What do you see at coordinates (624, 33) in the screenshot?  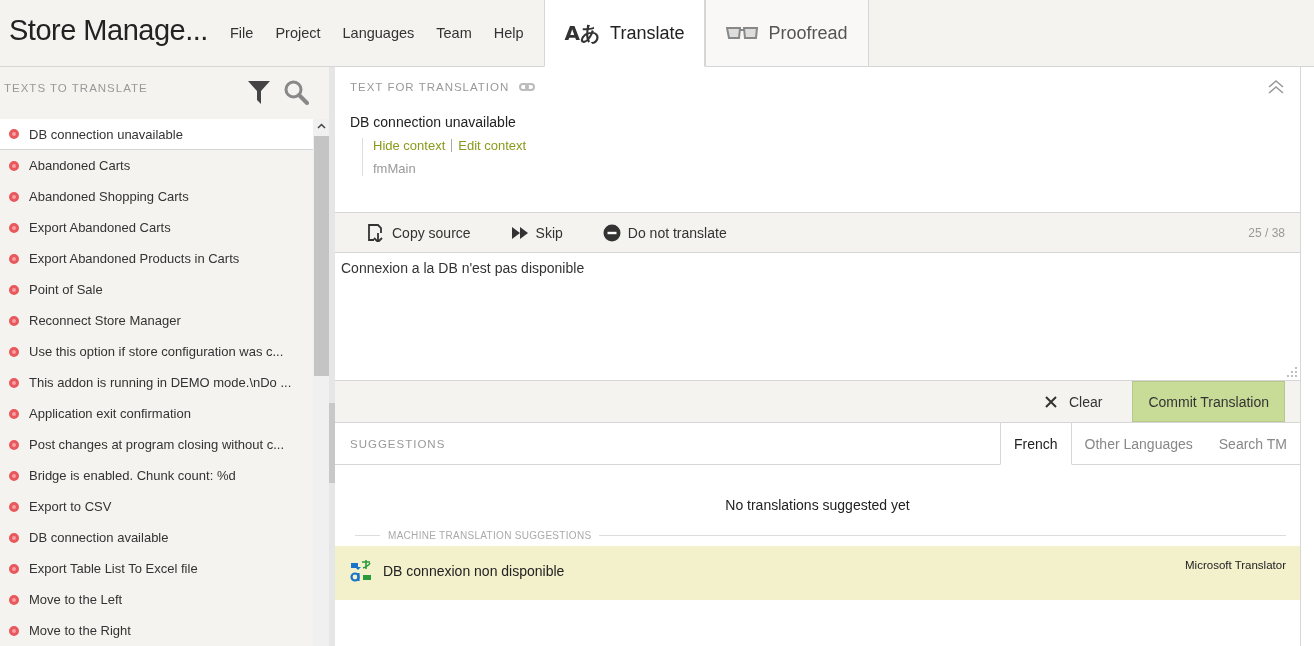 I see `mode-tab: Aあ Translate` at bounding box center [624, 33].